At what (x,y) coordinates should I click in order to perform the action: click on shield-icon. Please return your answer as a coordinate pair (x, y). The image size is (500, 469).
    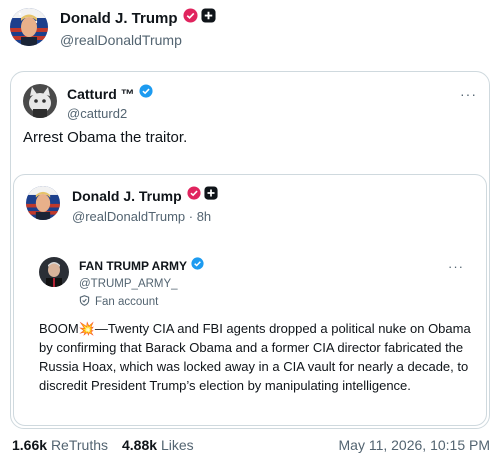
    Looking at the image, I should click on (84, 302).